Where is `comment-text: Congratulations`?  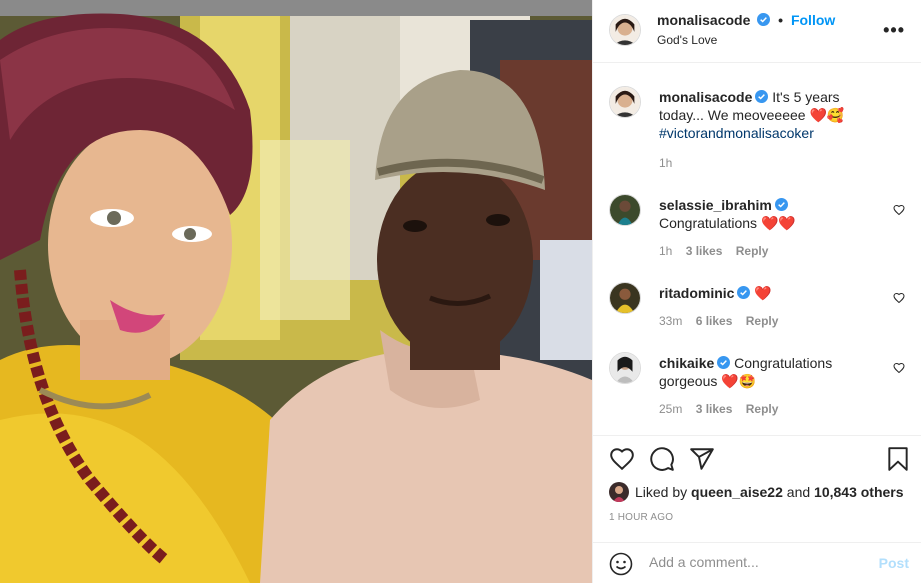 comment-text: Congratulations is located at coordinates (708, 223).